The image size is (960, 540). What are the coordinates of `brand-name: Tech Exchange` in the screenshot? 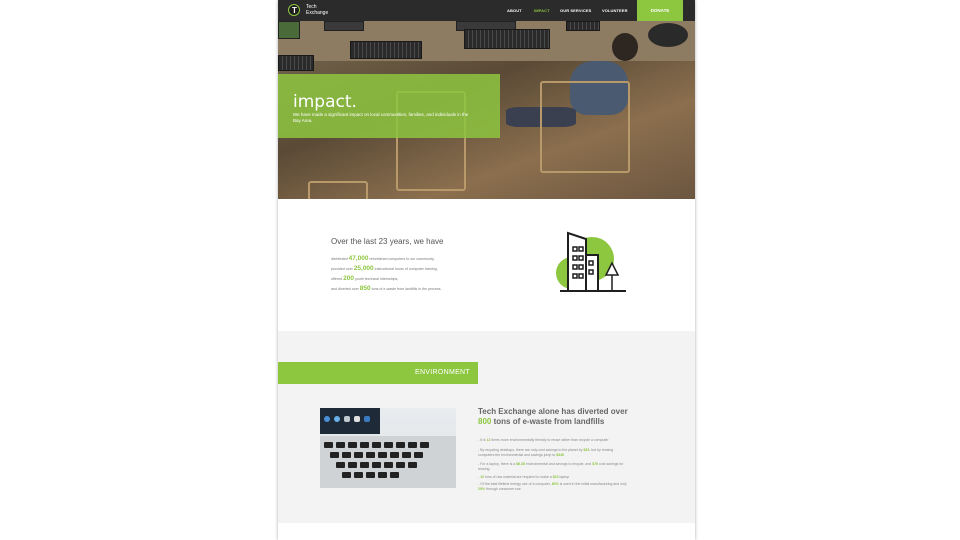 It's located at (326, 10).